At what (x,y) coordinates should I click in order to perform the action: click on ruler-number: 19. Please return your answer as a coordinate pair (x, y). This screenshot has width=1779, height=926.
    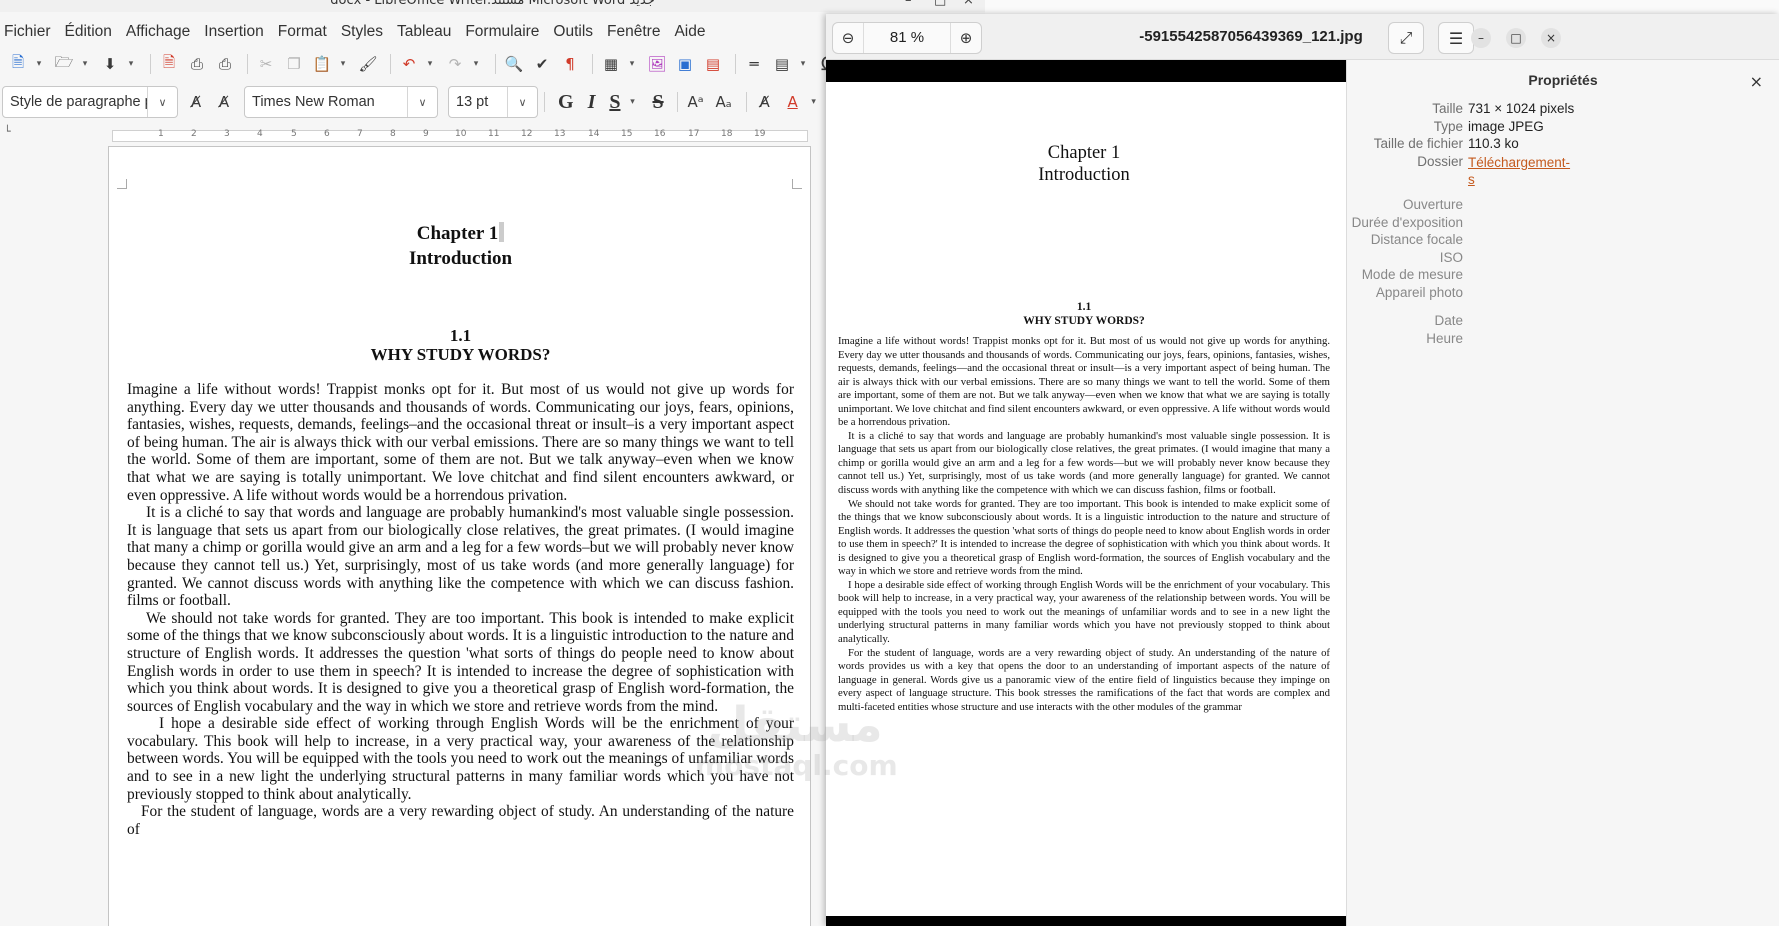
    Looking at the image, I should click on (760, 134).